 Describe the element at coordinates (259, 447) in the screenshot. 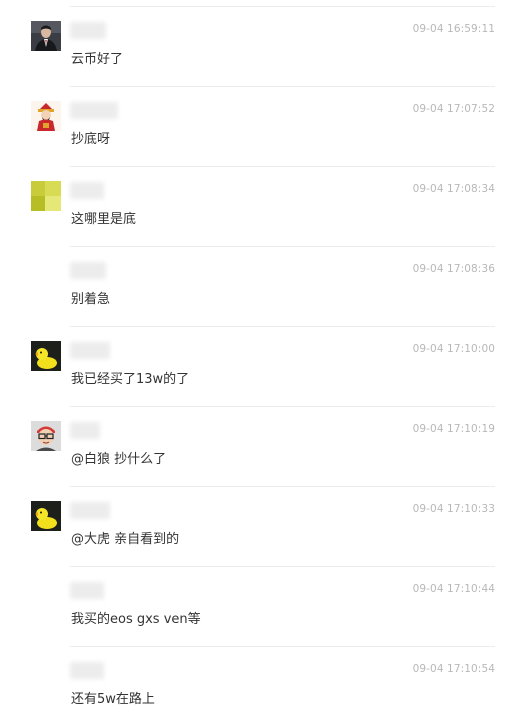

I see `comment-item: 09-04 17:10:19 @白狼 抄什么了` at that location.